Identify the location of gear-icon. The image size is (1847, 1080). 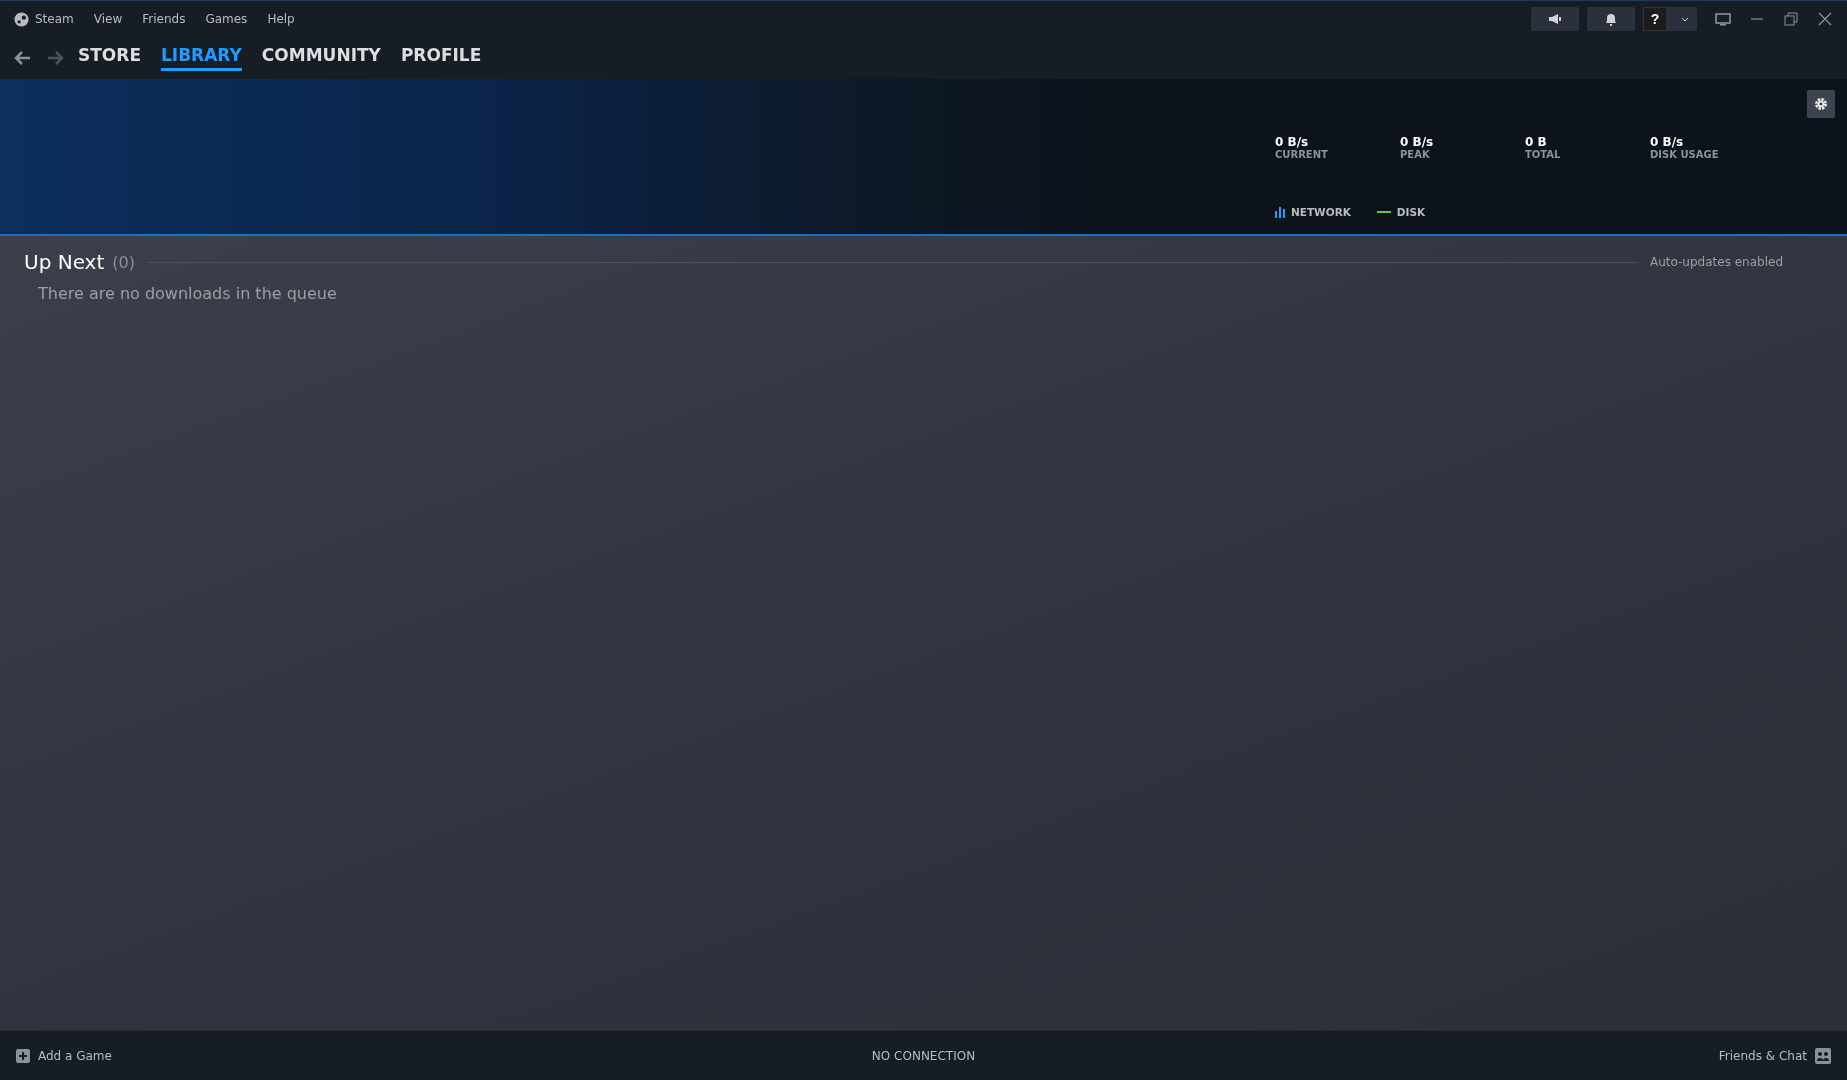
(1821, 104).